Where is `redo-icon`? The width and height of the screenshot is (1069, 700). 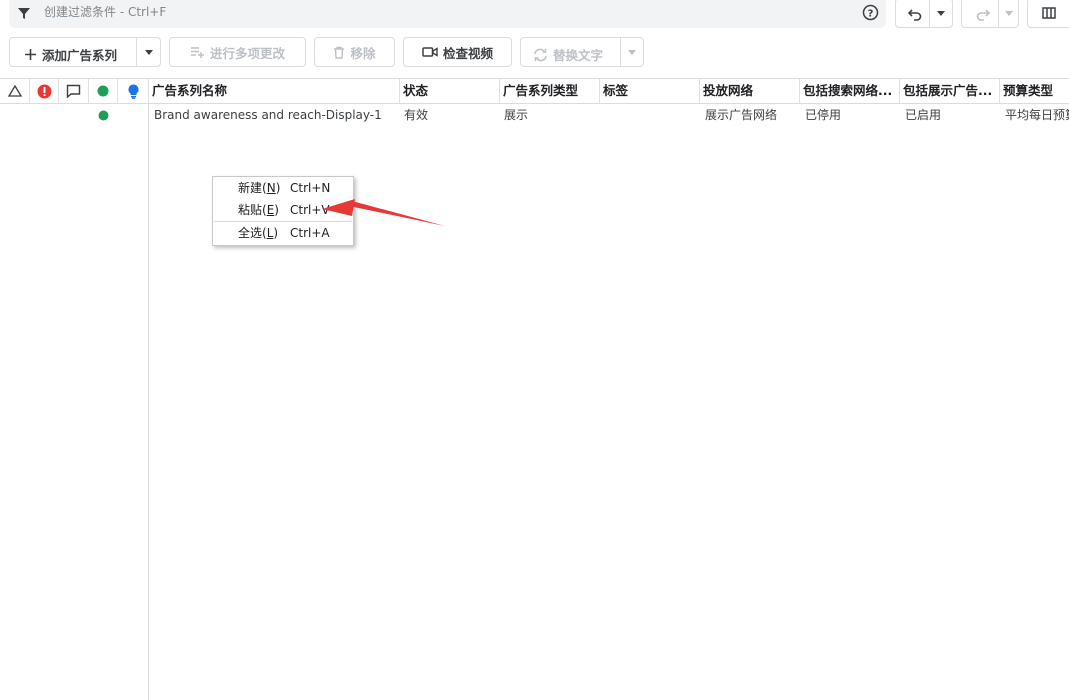 redo-icon is located at coordinates (983, 15).